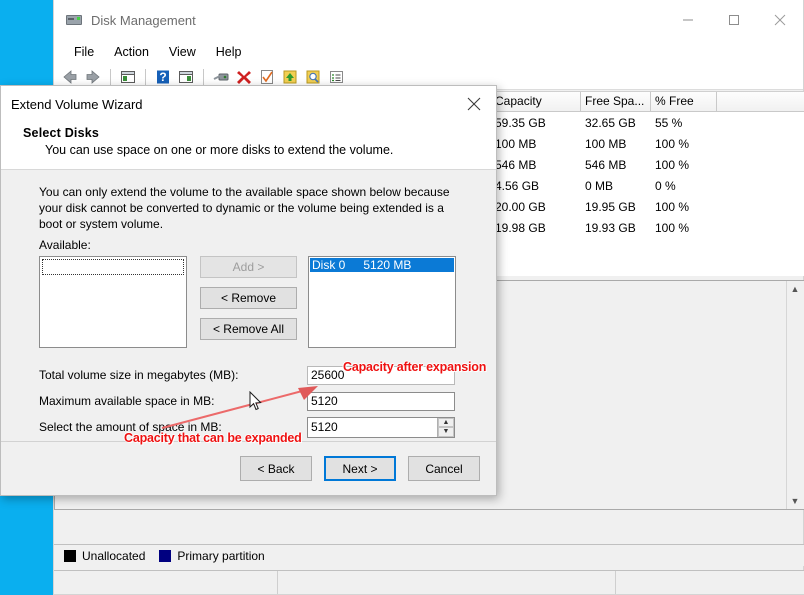 This screenshot has width=804, height=595. Describe the element at coordinates (444, 468) in the screenshot. I see `cancel-button: Cancel` at that location.